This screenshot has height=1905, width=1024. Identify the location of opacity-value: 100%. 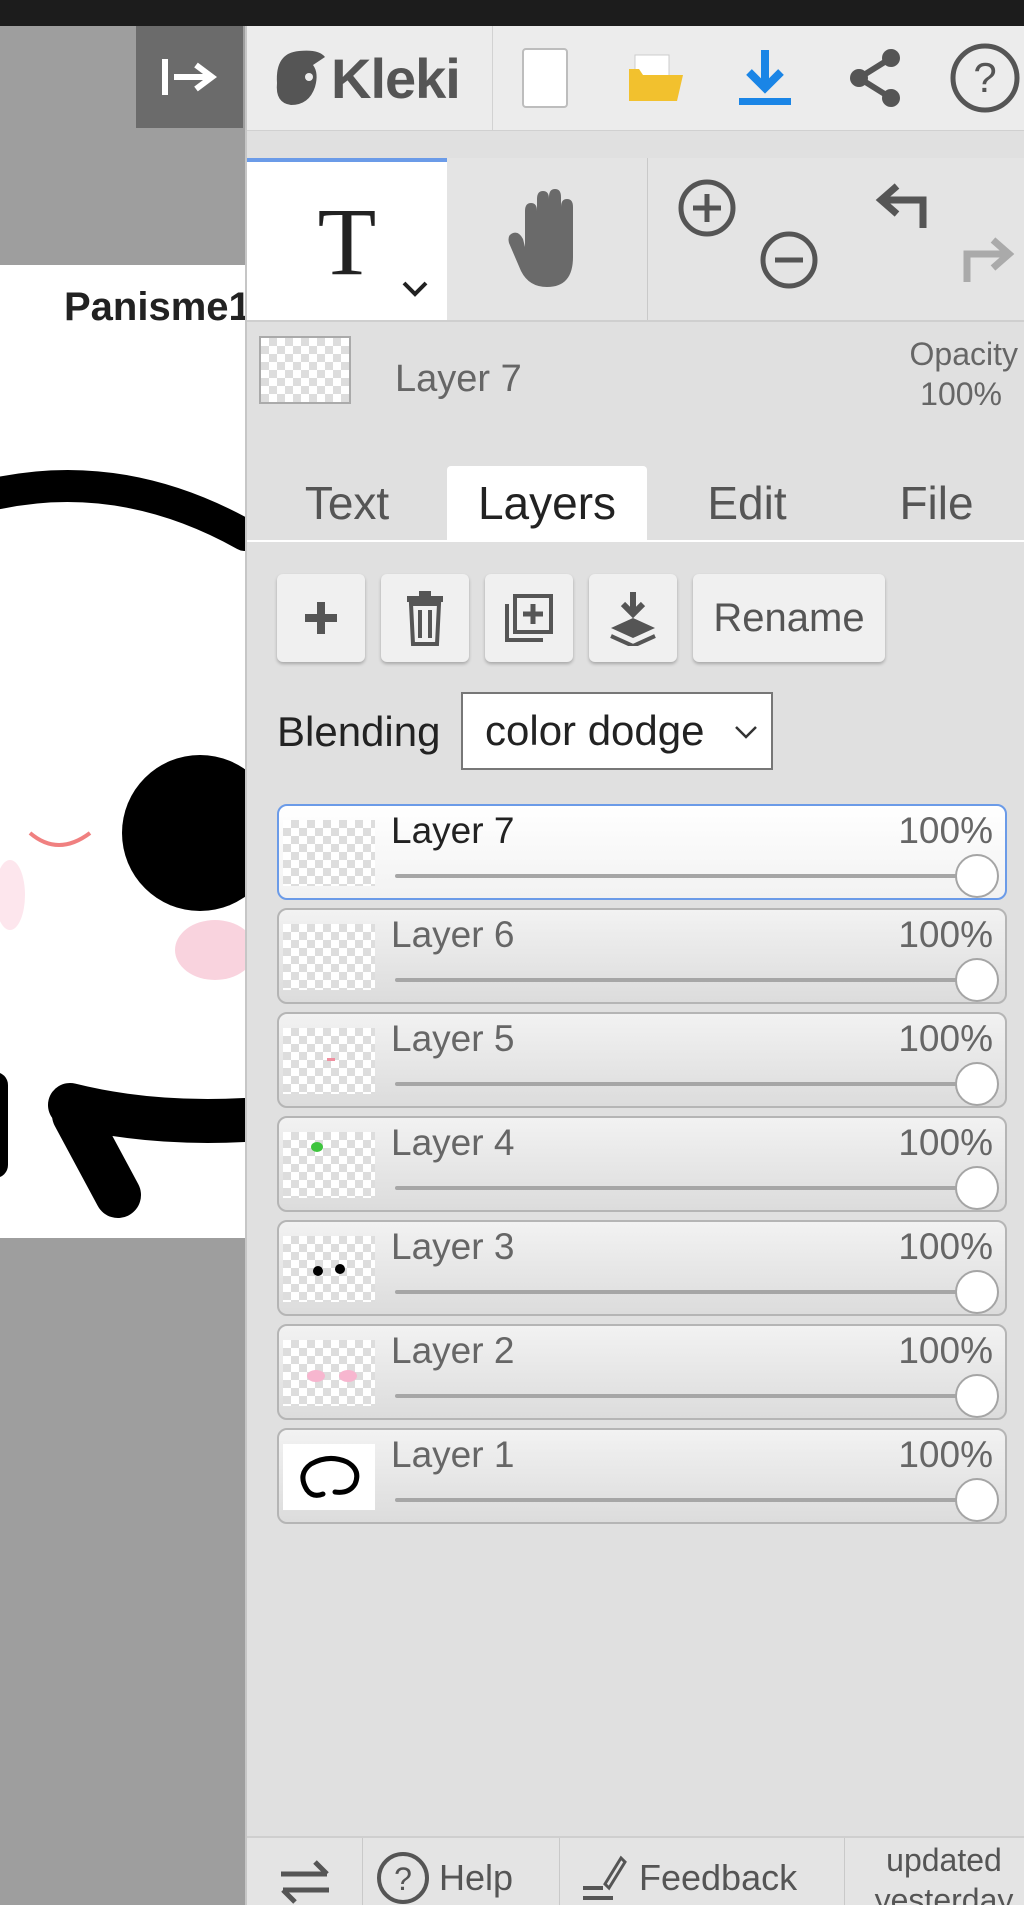
(961, 394).